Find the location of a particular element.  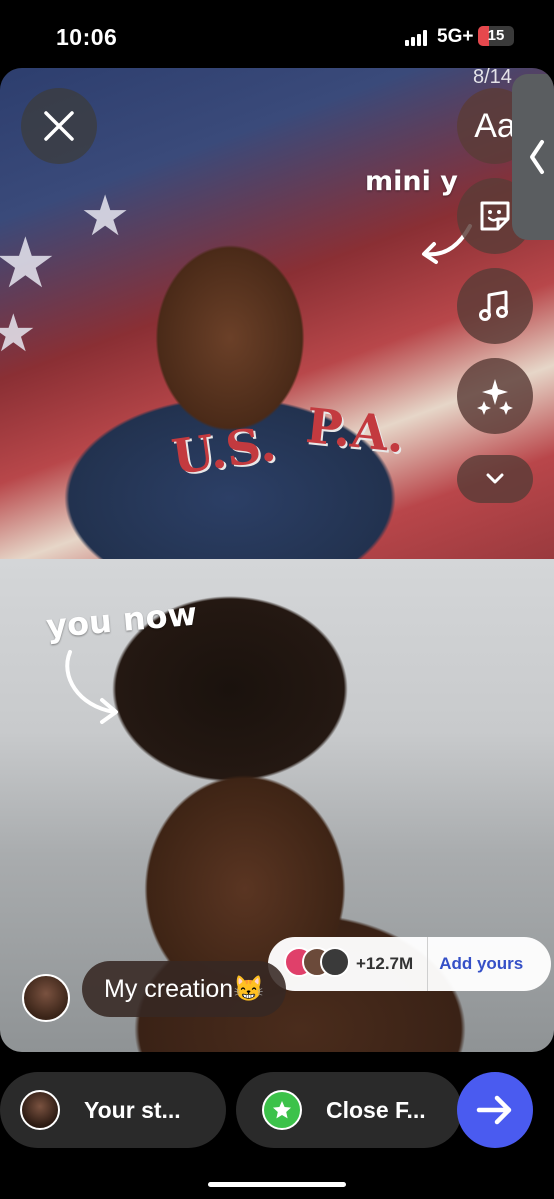

sticker-icon is located at coordinates (495, 216).